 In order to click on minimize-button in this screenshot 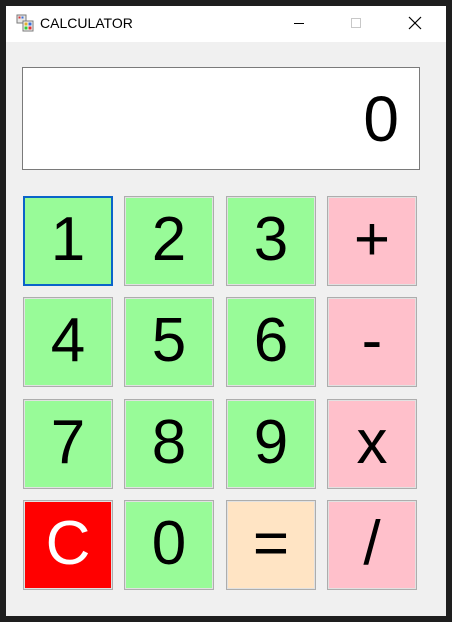, I will do `click(299, 23)`.